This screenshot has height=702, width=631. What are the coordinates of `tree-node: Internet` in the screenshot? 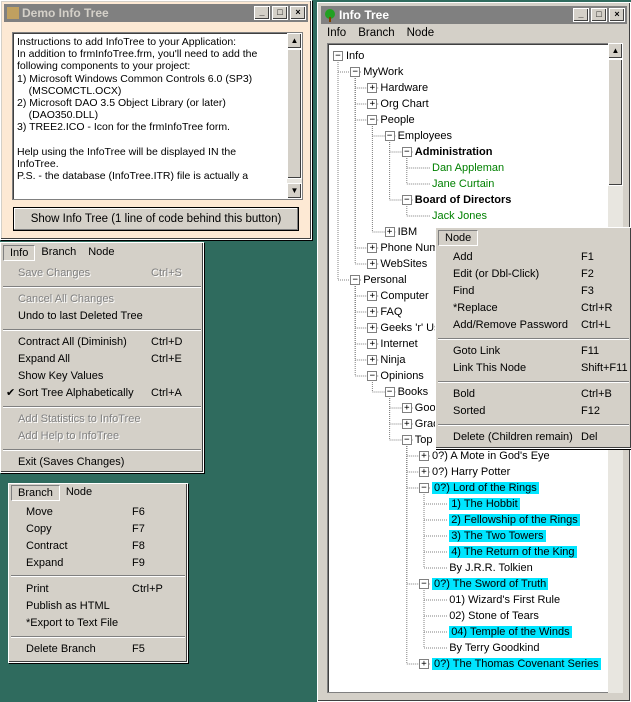 It's located at (398, 344).